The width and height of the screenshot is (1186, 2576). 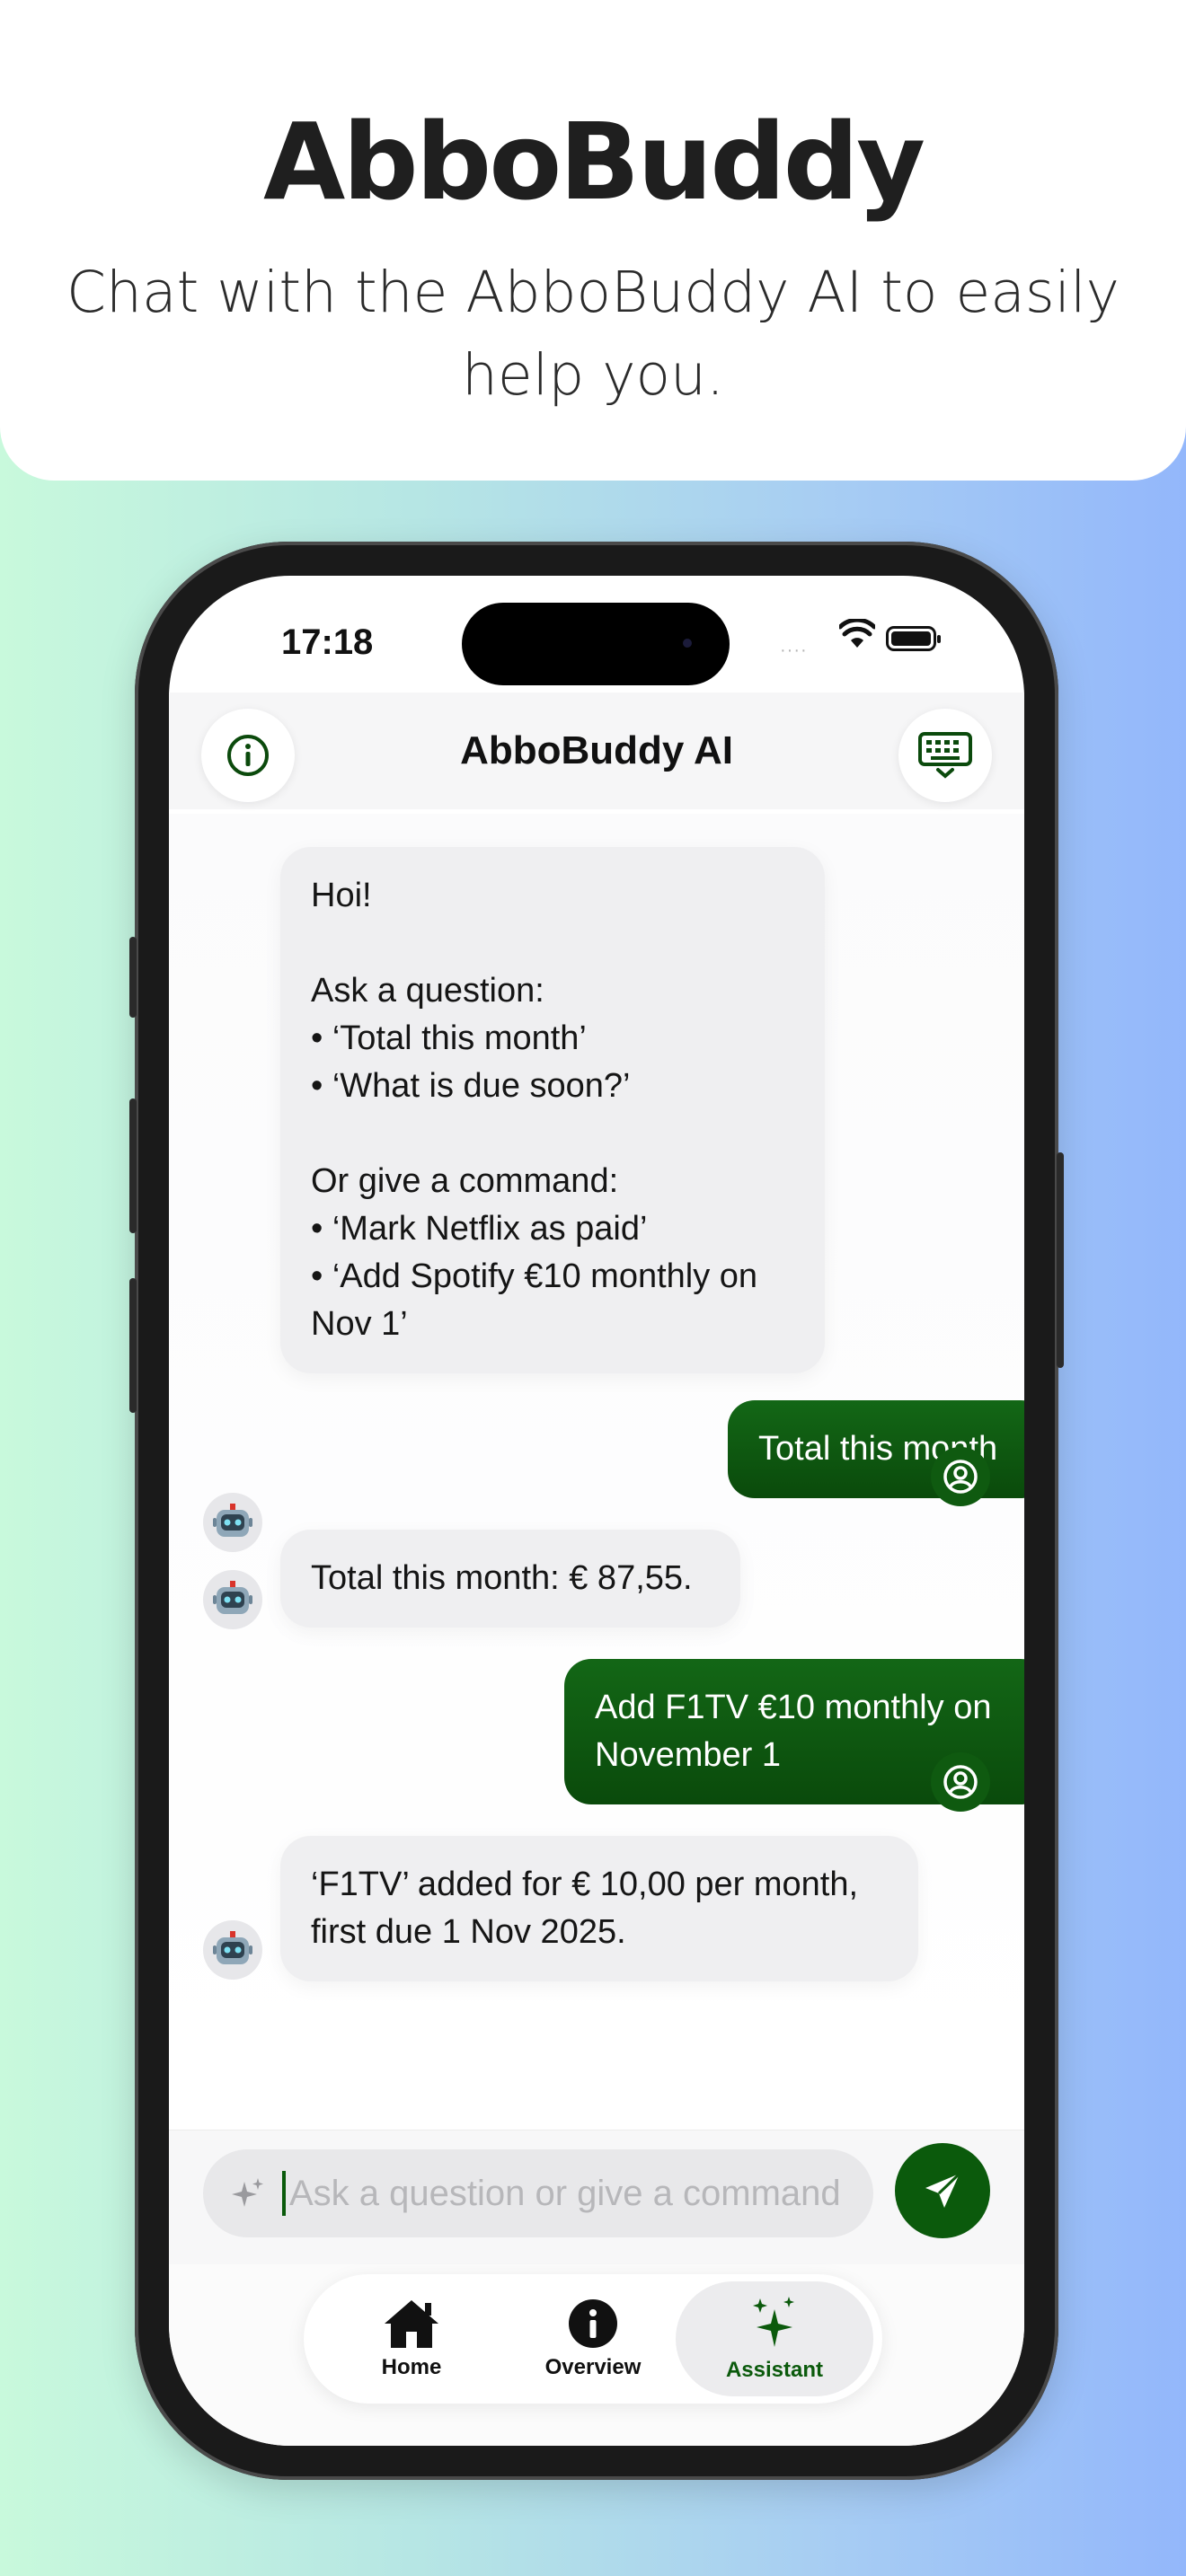 I want to click on tab-assistant: Assistant, so click(x=774, y=2338).